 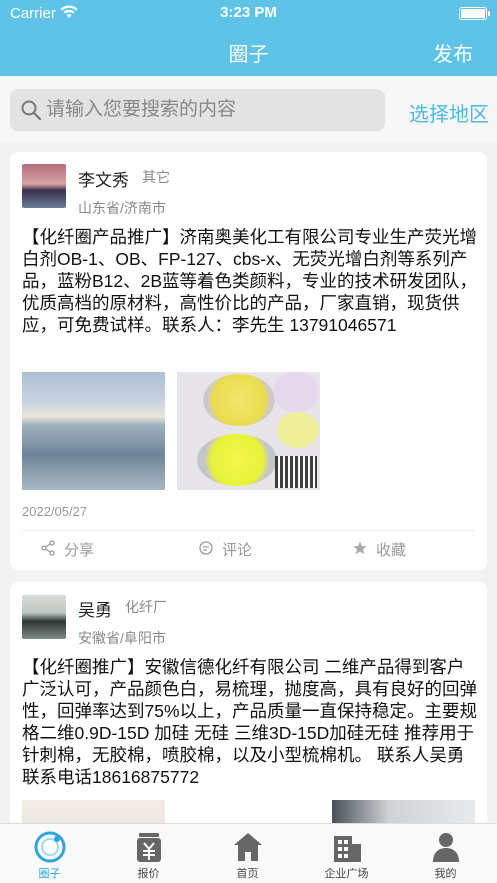 I want to click on user-location: 山东省/济南市, so click(x=122, y=208).